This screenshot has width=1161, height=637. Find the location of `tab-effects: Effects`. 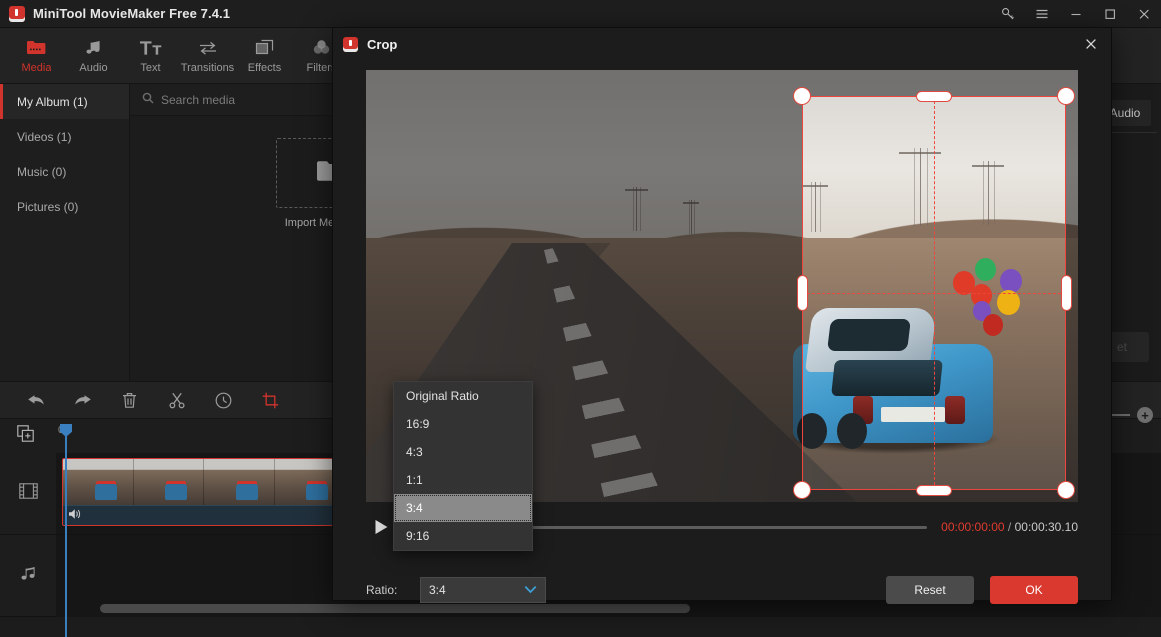

tab-effects: Effects is located at coordinates (264, 56).